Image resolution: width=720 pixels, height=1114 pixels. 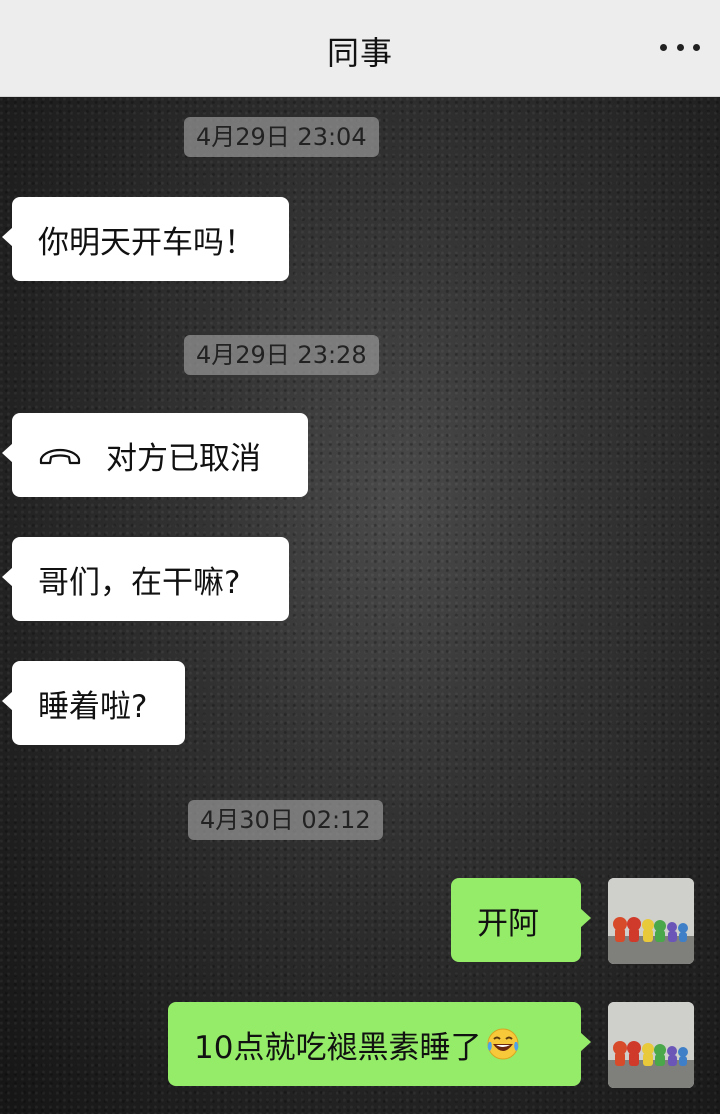 What do you see at coordinates (680, 47) in the screenshot?
I see `more-icon` at bounding box center [680, 47].